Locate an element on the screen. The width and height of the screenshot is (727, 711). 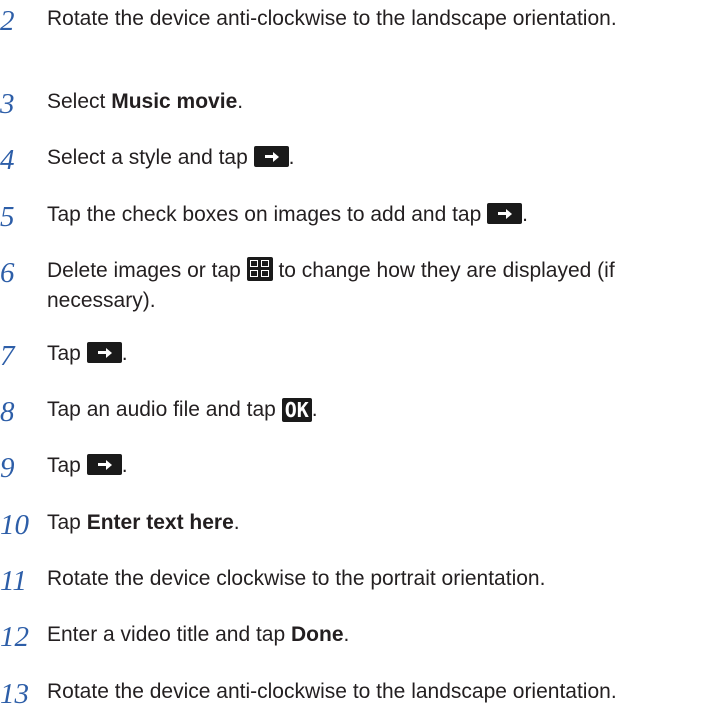
step-number: 10 is located at coordinates (14, 524).